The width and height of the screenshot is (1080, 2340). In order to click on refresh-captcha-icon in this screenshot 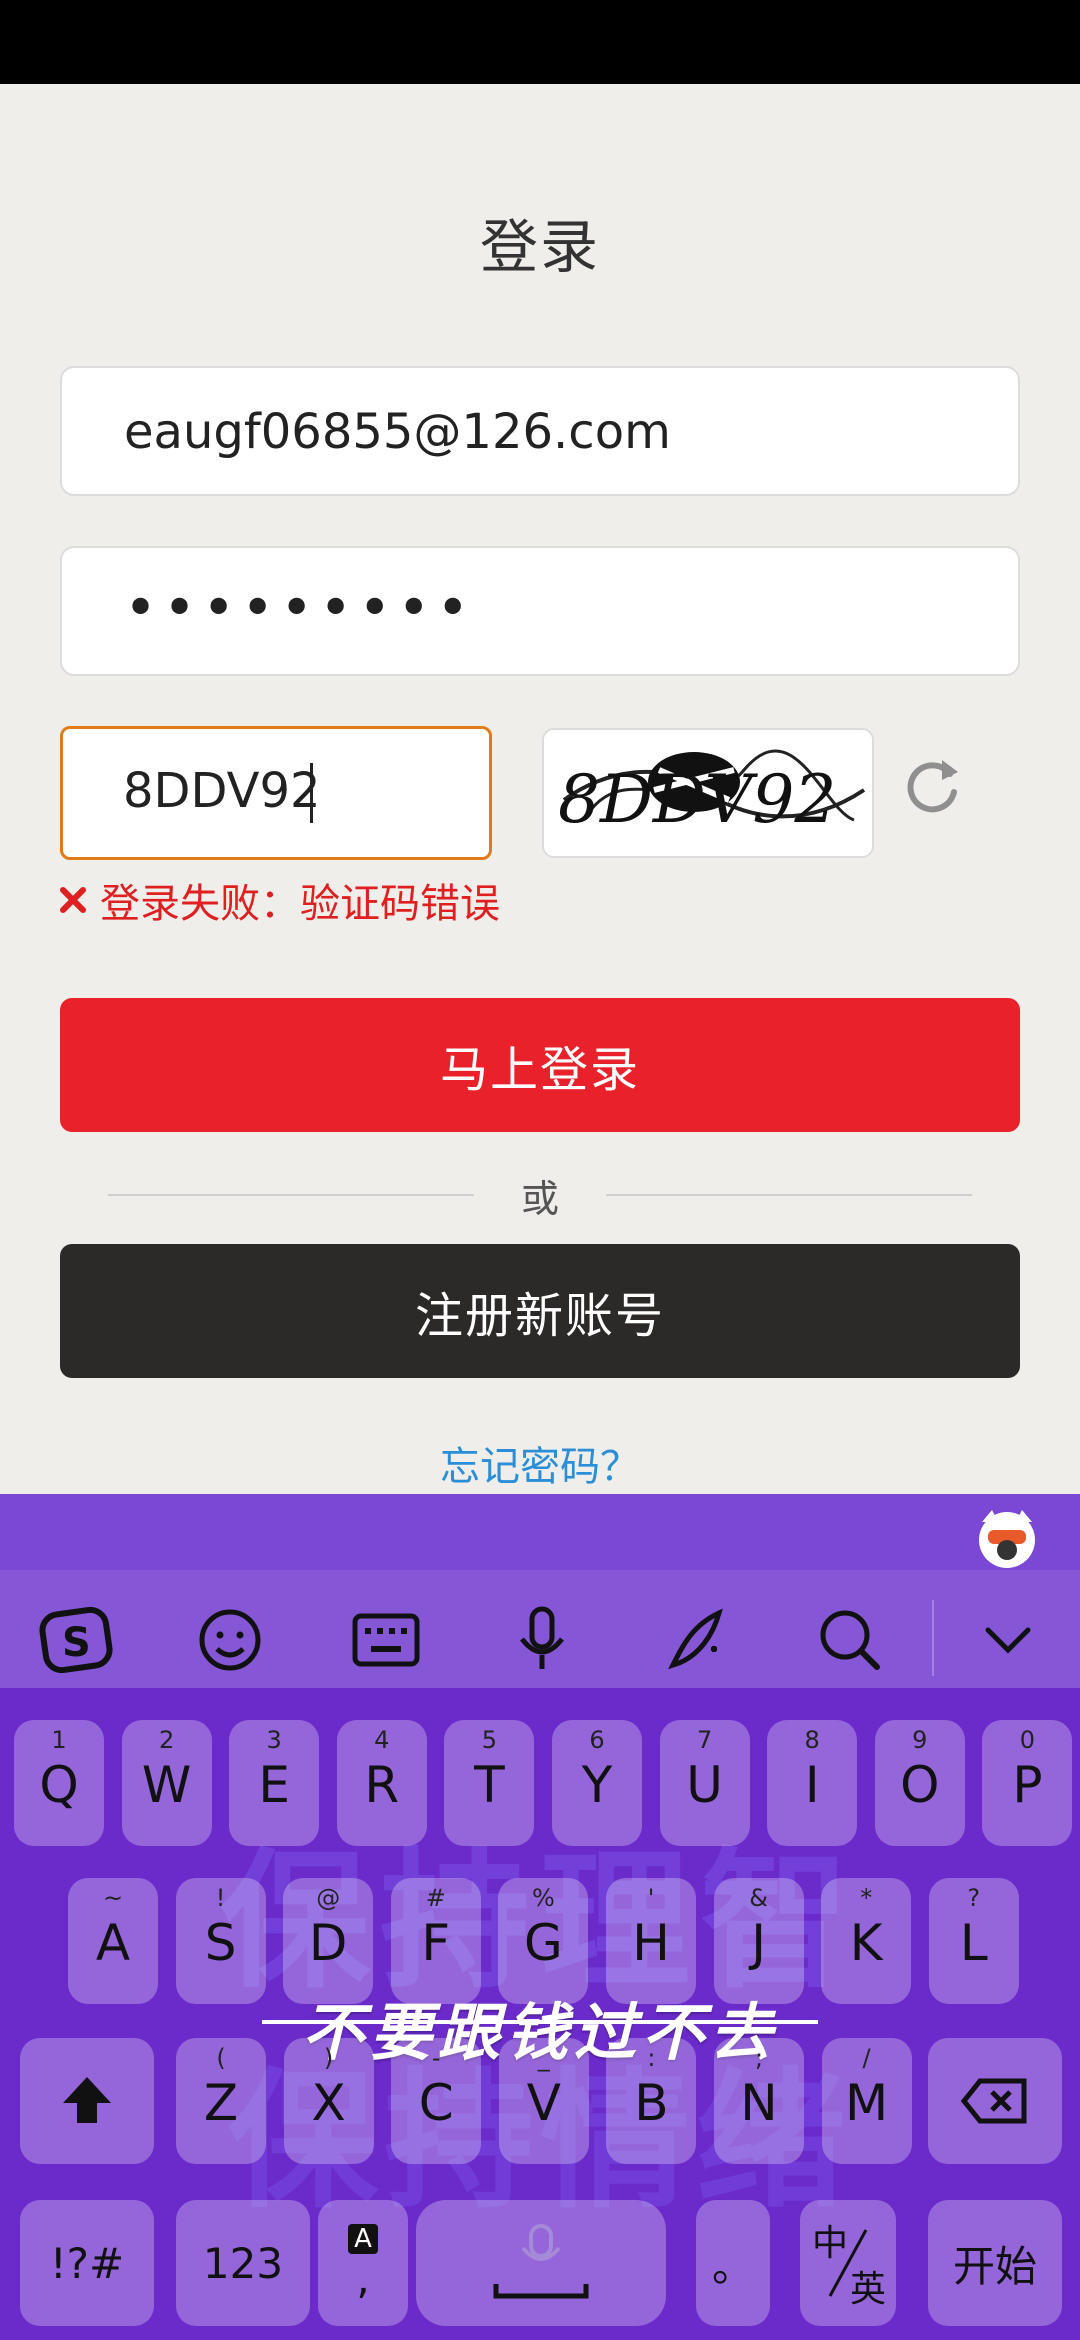, I will do `click(932, 785)`.